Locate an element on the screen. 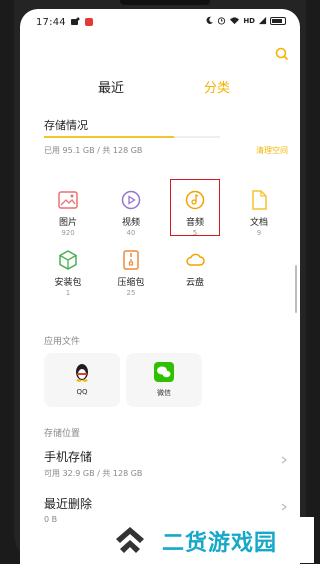 The width and height of the screenshot is (320, 564). battery-icon is located at coordinates (278, 20).